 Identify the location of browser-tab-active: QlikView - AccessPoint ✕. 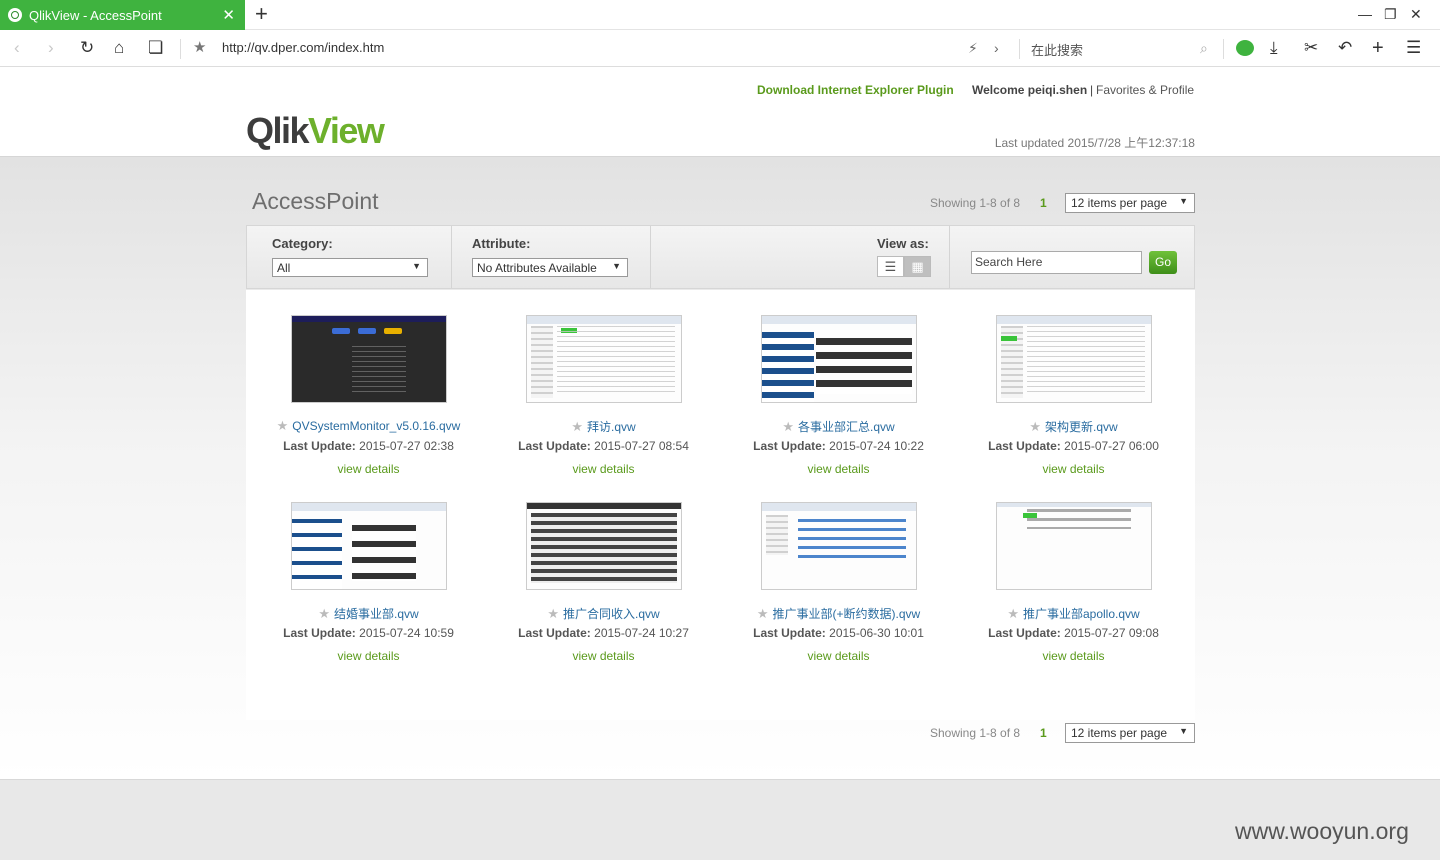
(122, 15).